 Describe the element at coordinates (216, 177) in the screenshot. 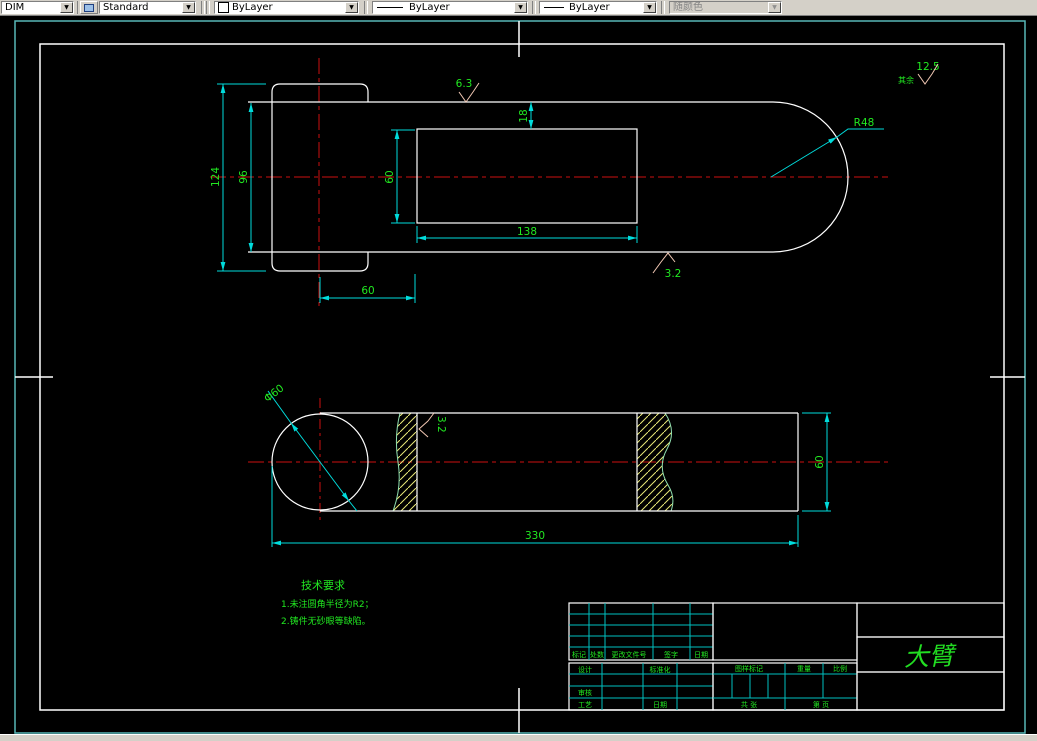

I see `dim-124: 124` at that location.